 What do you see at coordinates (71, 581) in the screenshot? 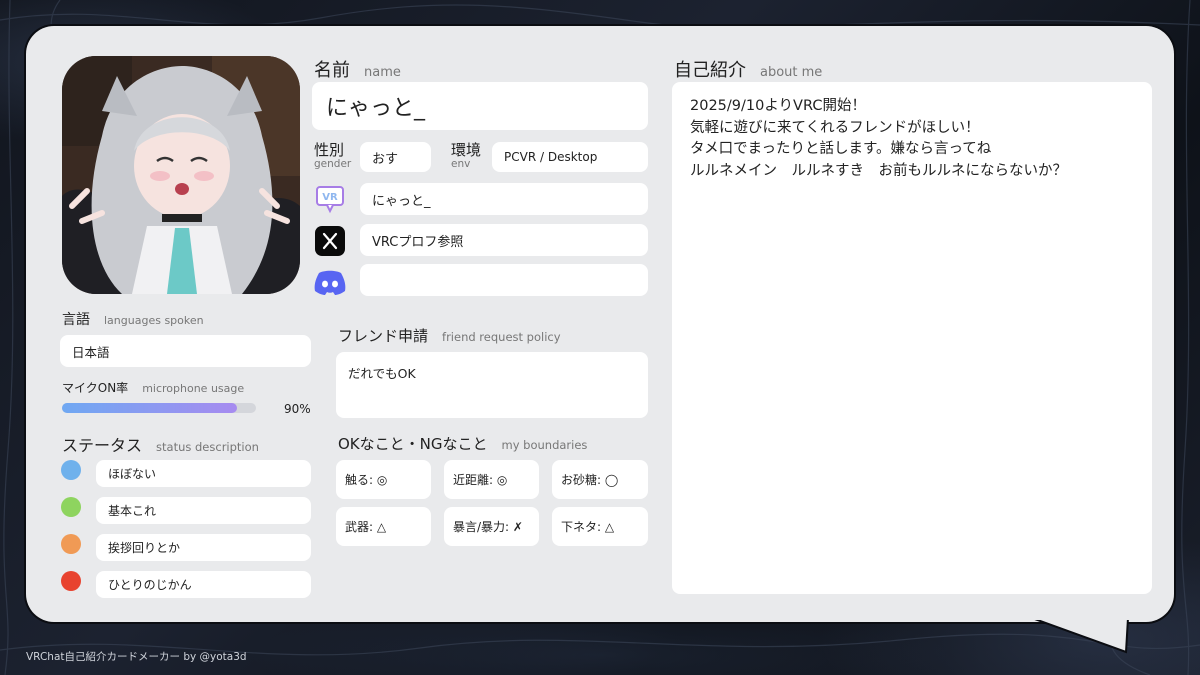
I see `status-dot-red` at bounding box center [71, 581].